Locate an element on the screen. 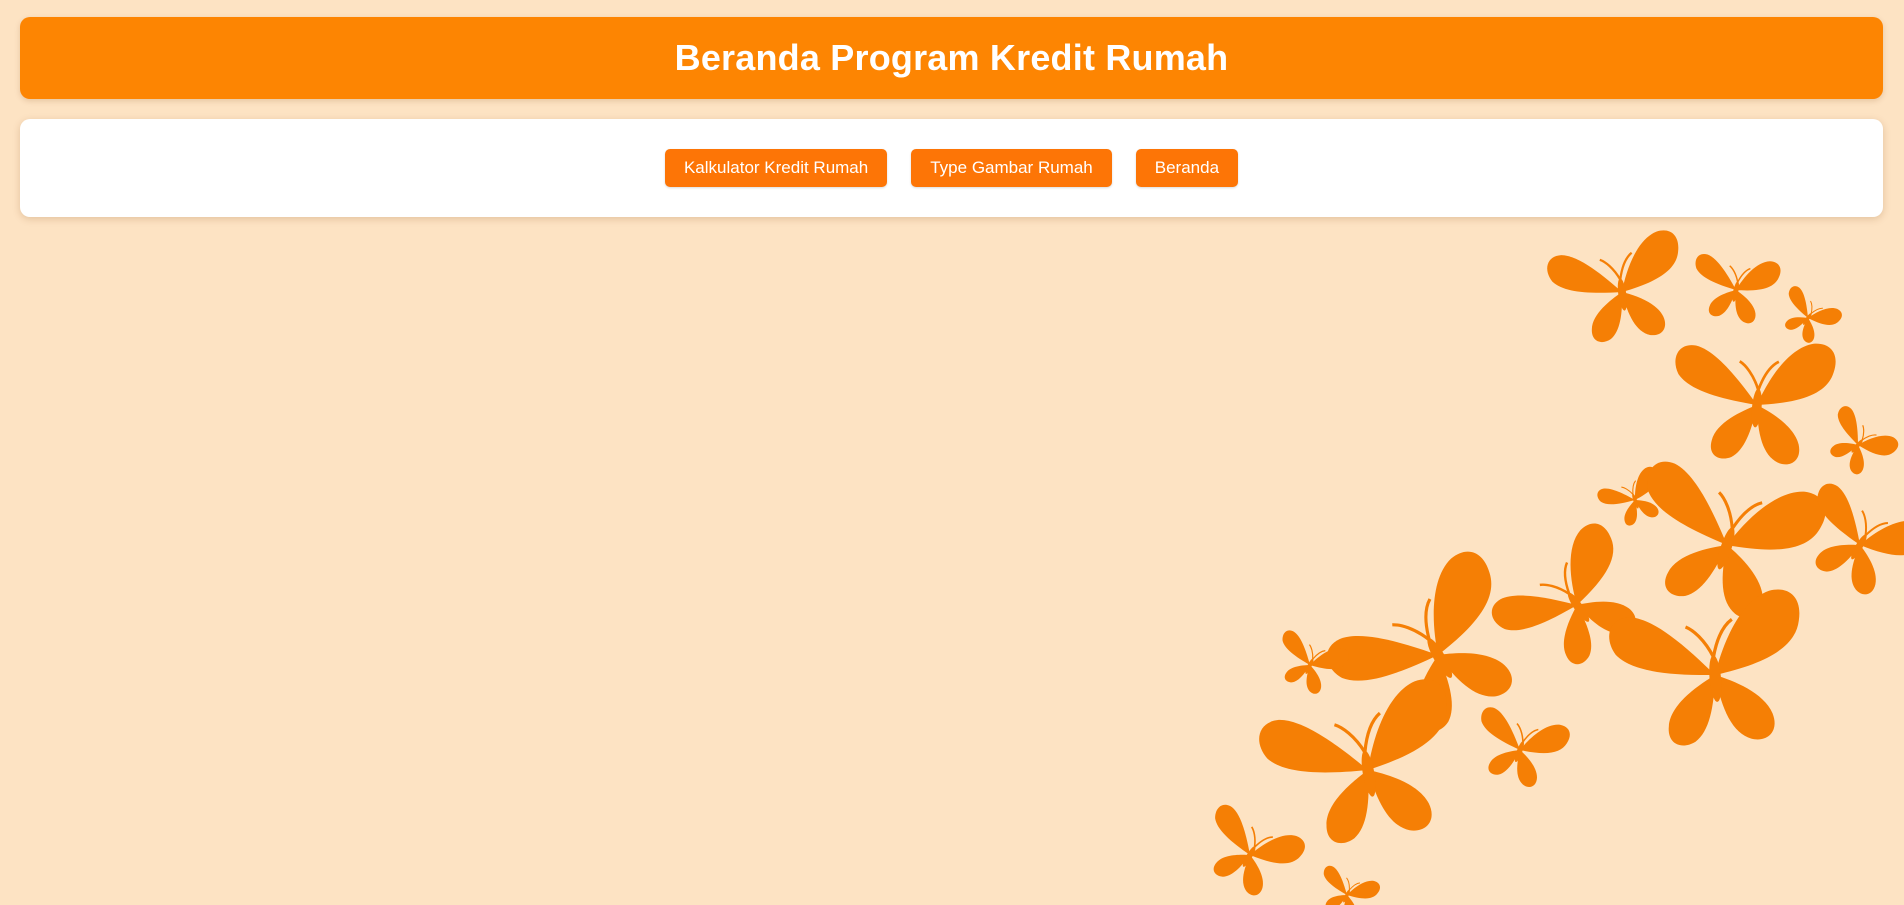 This screenshot has height=905, width=1904. page-header: Beranda Program Kredit Rumah is located at coordinates (951, 58).